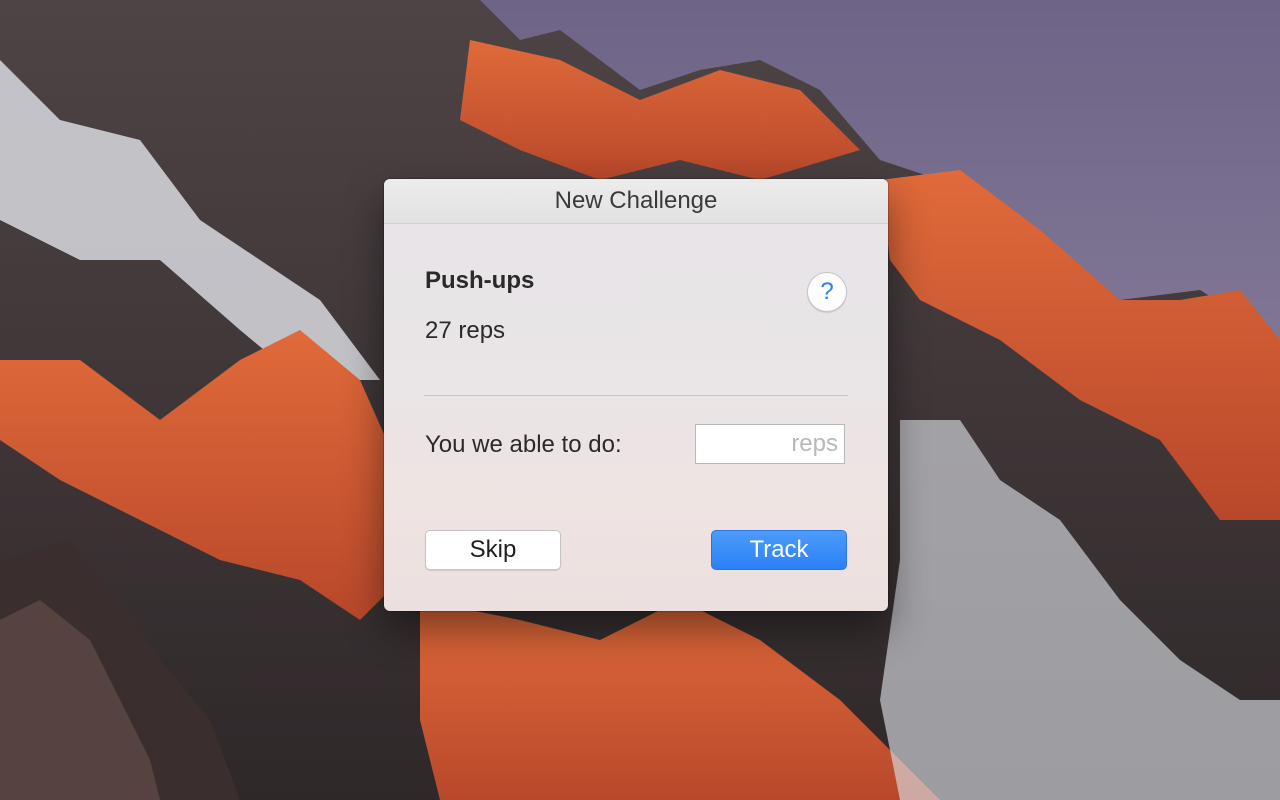 The width and height of the screenshot is (1280, 800). What do you see at coordinates (636, 201) in the screenshot?
I see `dialog-title: New Challenge` at bounding box center [636, 201].